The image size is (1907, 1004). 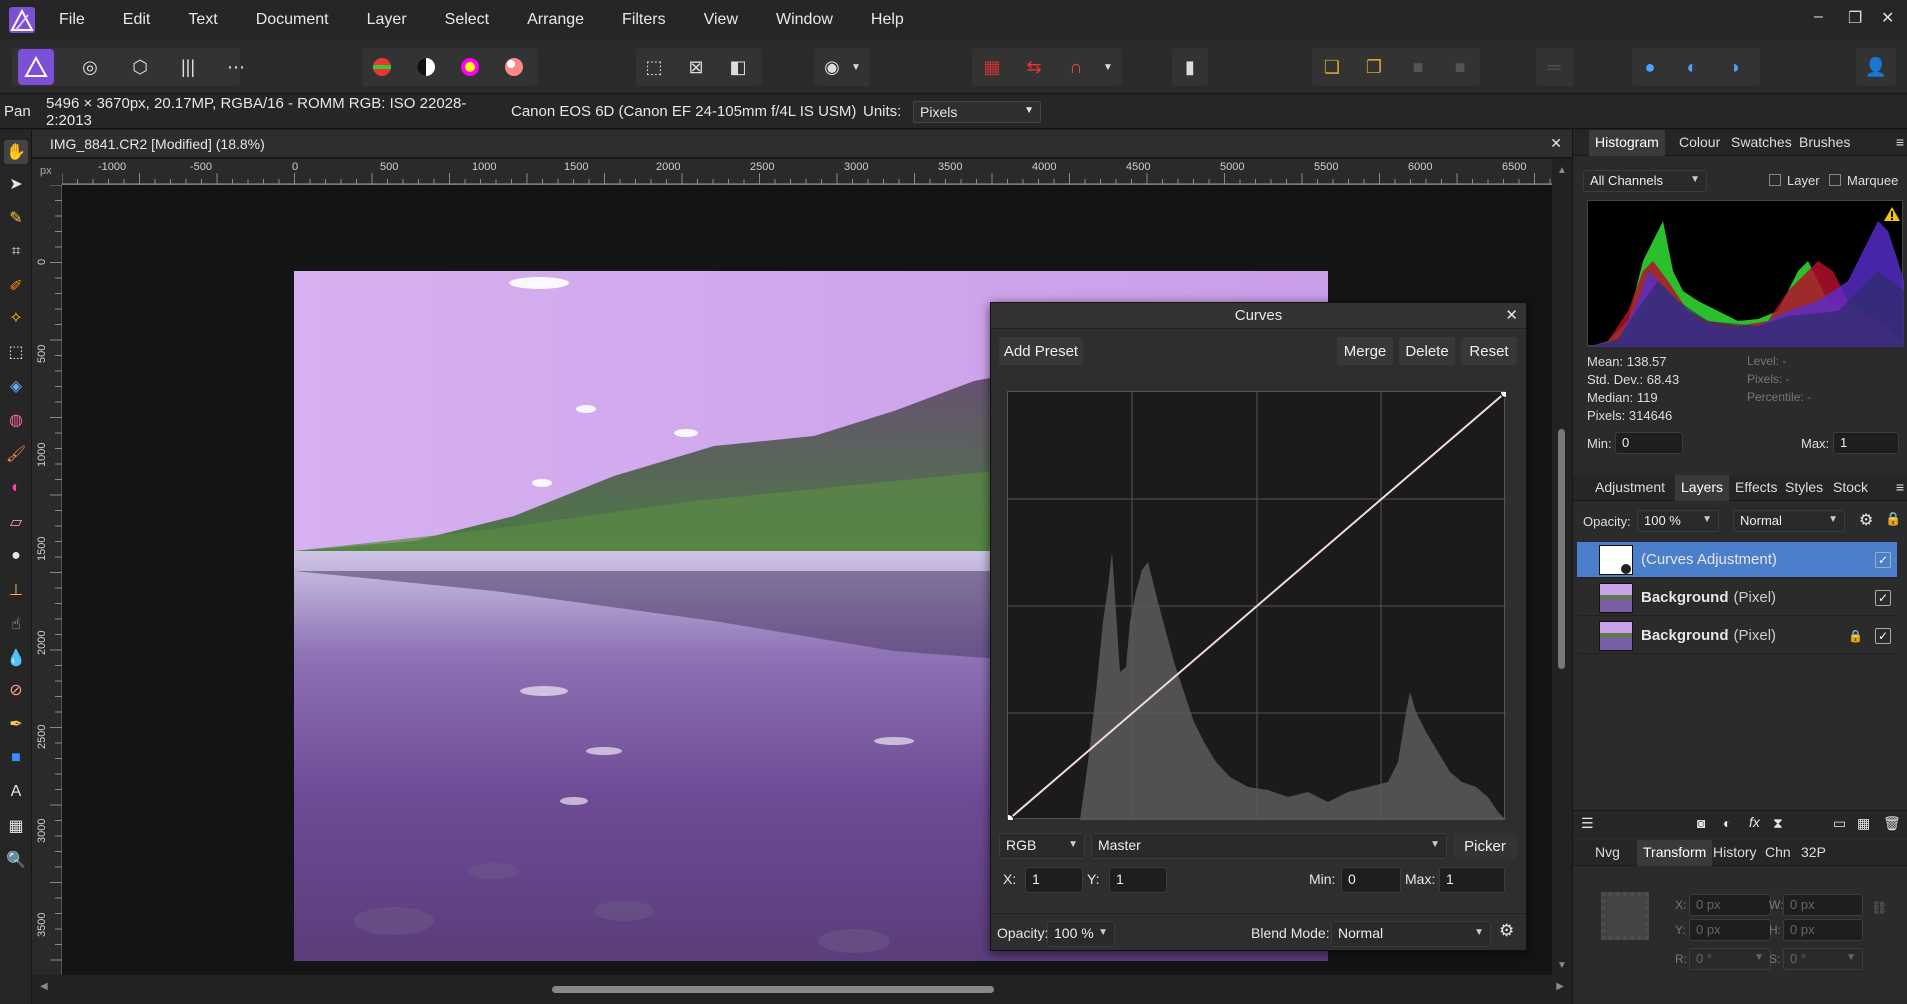 I want to click on link-icon: ⛓, so click(x=1879, y=908).